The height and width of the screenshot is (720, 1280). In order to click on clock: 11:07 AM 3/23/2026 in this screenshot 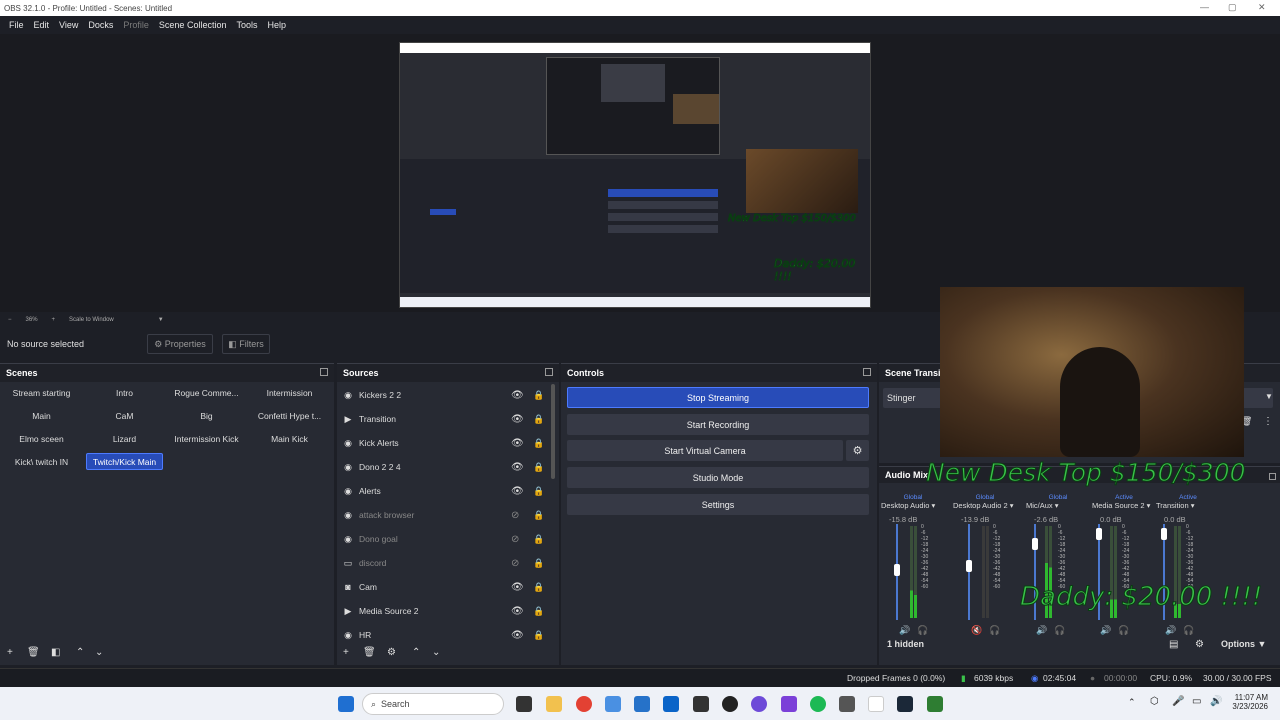, I will do `click(1248, 702)`.